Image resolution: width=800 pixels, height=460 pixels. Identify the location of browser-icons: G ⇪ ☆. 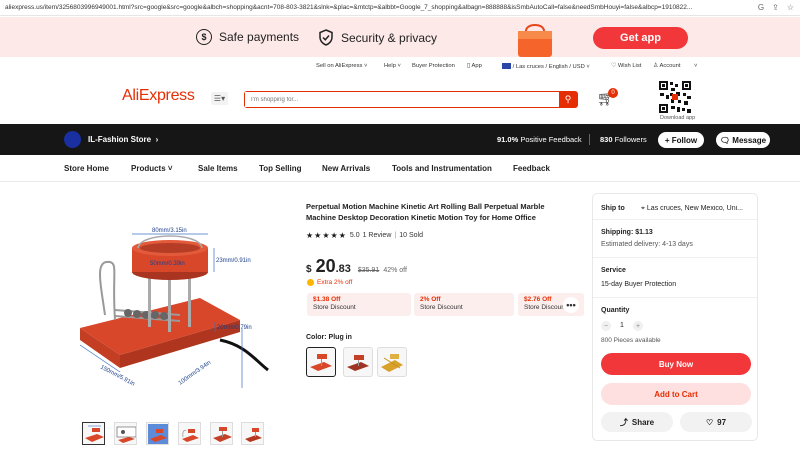
(773, 7).